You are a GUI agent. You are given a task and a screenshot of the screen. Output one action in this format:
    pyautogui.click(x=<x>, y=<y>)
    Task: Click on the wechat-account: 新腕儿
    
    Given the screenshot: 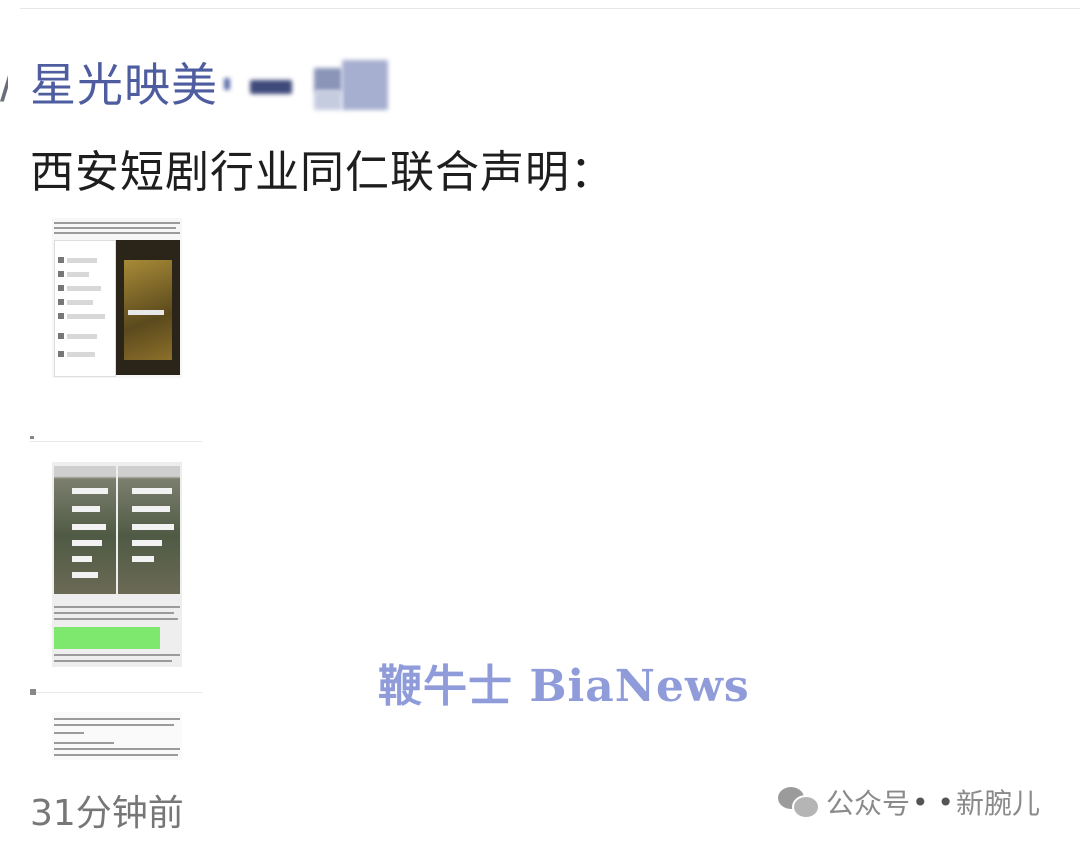 What is the action you would take?
    pyautogui.click(x=997, y=803)
    